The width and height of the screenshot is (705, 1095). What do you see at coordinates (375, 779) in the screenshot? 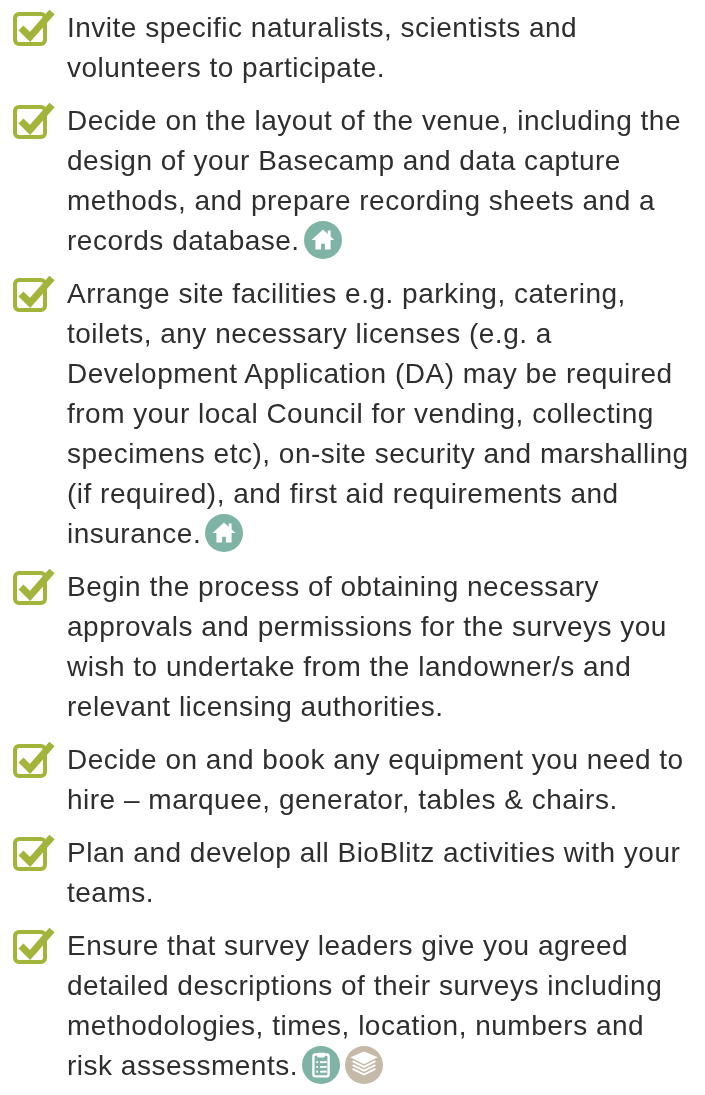
I see `checklist-text: Decide on and book any equipment you need to hire – marquee, generator, tables & chairs.` at bounding box center [375, 779].